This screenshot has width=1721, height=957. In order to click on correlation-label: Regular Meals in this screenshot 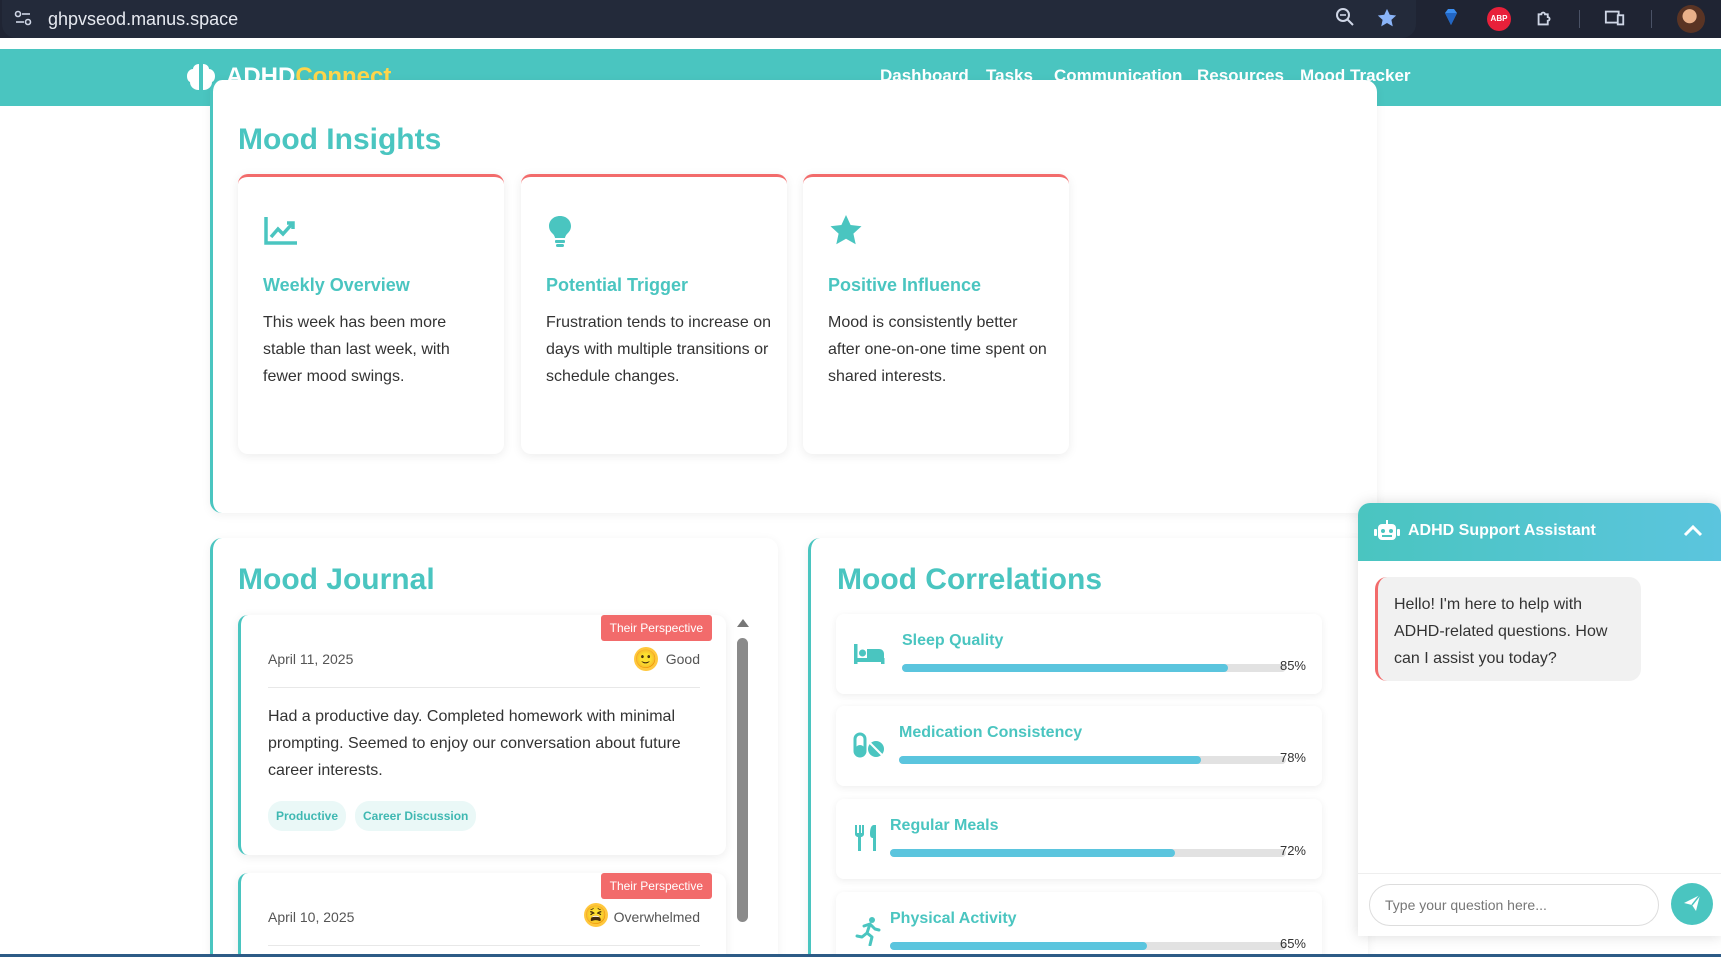, I will do `click(944, 825)`.